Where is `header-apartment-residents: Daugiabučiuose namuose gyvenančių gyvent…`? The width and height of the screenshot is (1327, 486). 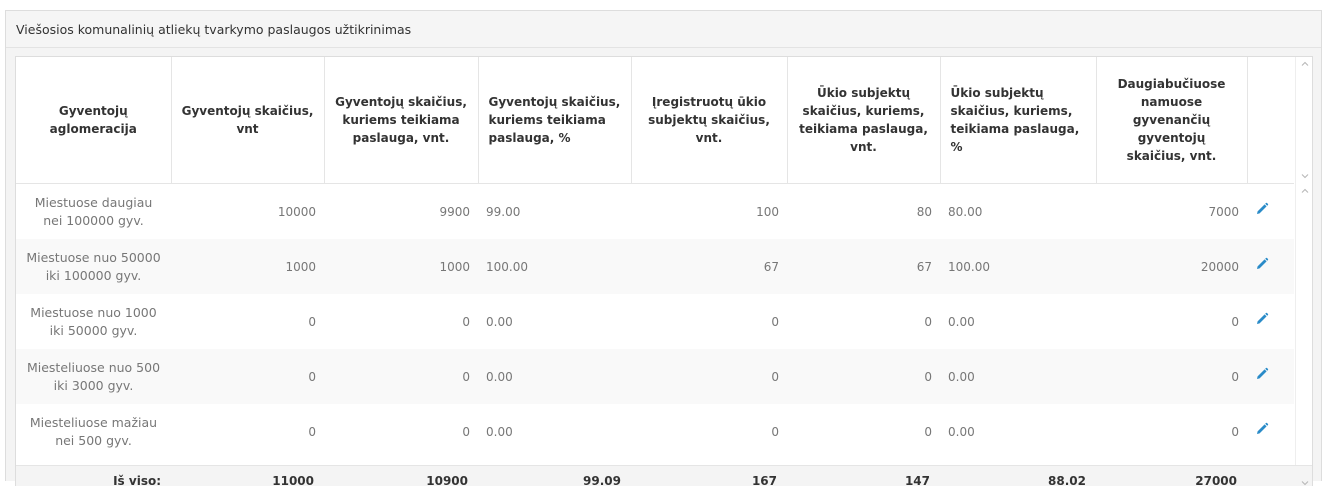 header-apartment-residents: Daugiabučiuose namuose gyvenančių gyvent… is located at coordinates (1172, 120).